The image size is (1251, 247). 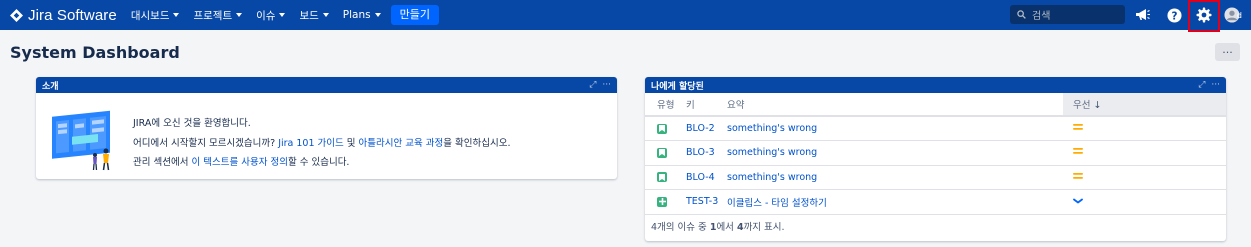 I want to click on issue-key: BLO-4, so click(x=706, y=177).